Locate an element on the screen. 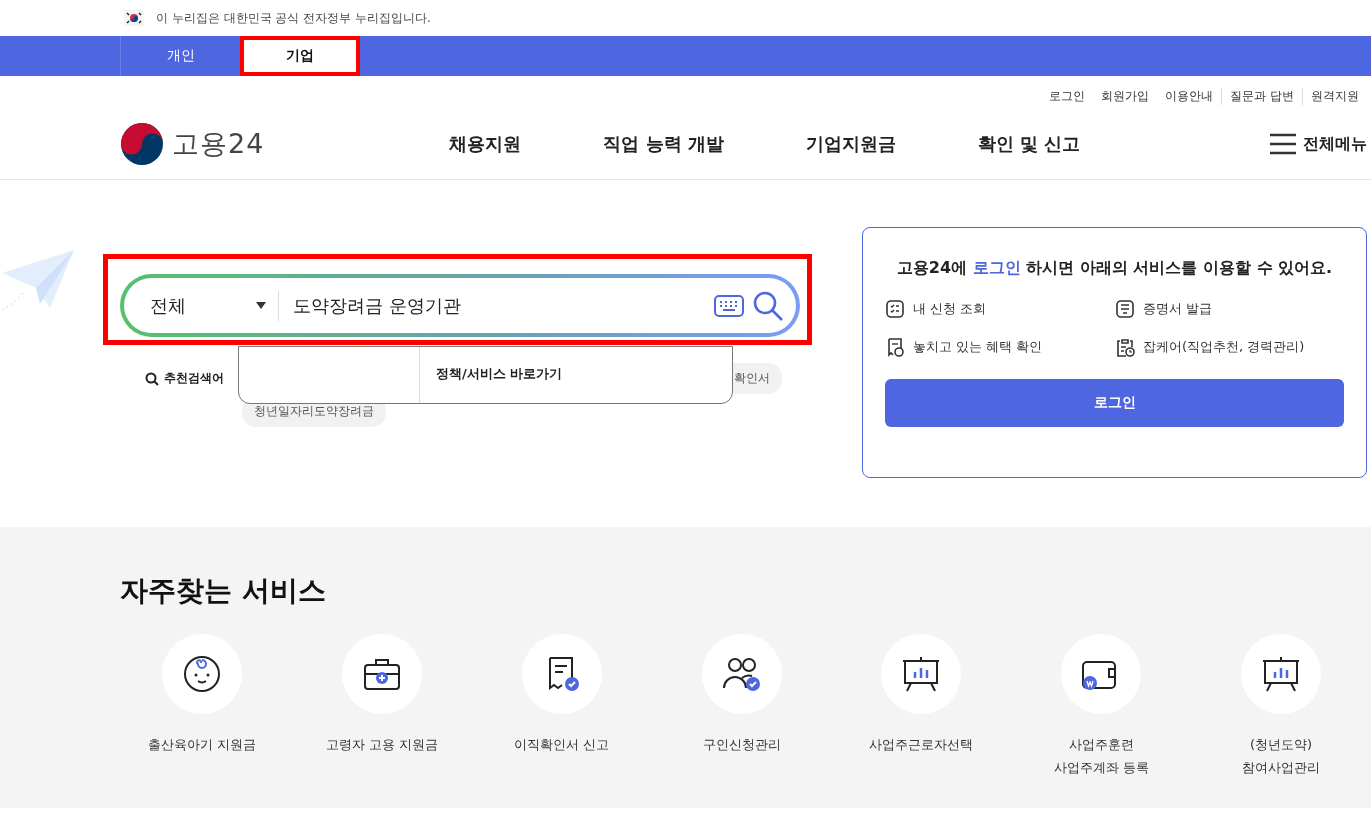  utility-link: 이용안내 is located at coordinates (1189, 96).